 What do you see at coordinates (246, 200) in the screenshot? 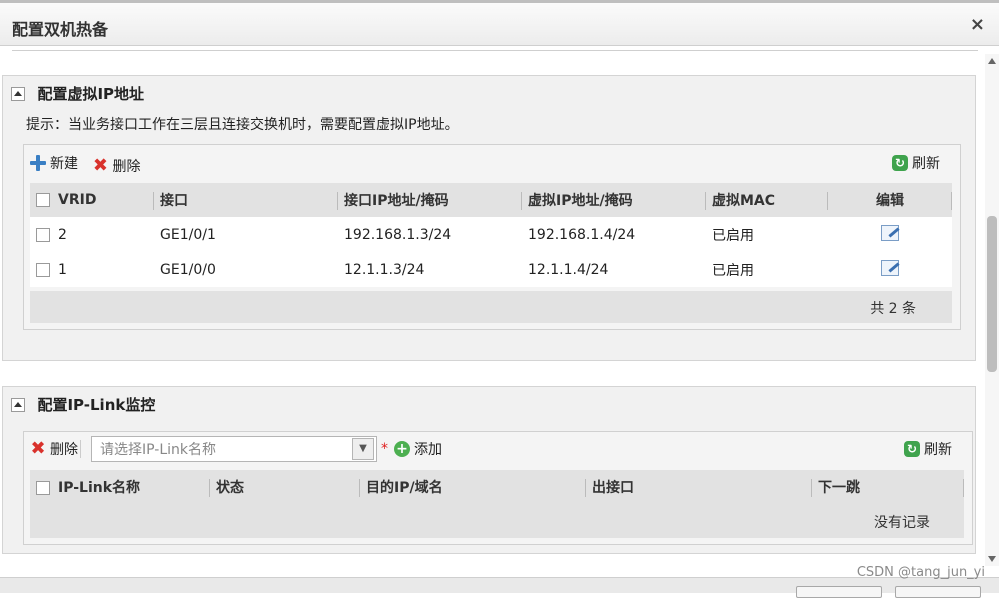
I see `column-header-iface: 接口` at bounding box center [246, 200].